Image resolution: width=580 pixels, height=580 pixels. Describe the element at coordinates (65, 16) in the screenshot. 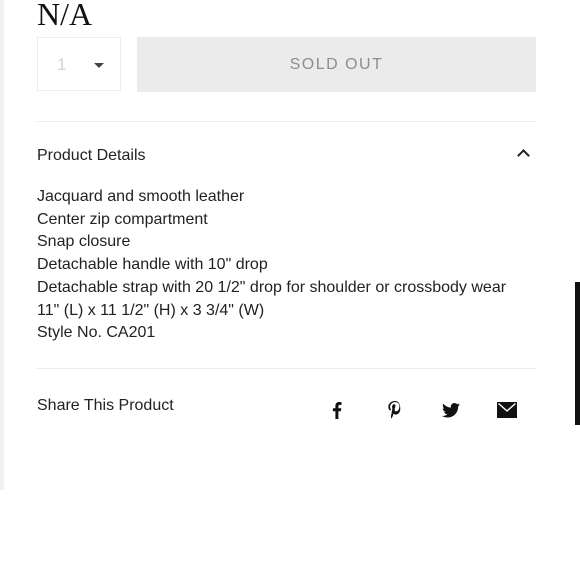

I see `product-price: N/A` at that location.